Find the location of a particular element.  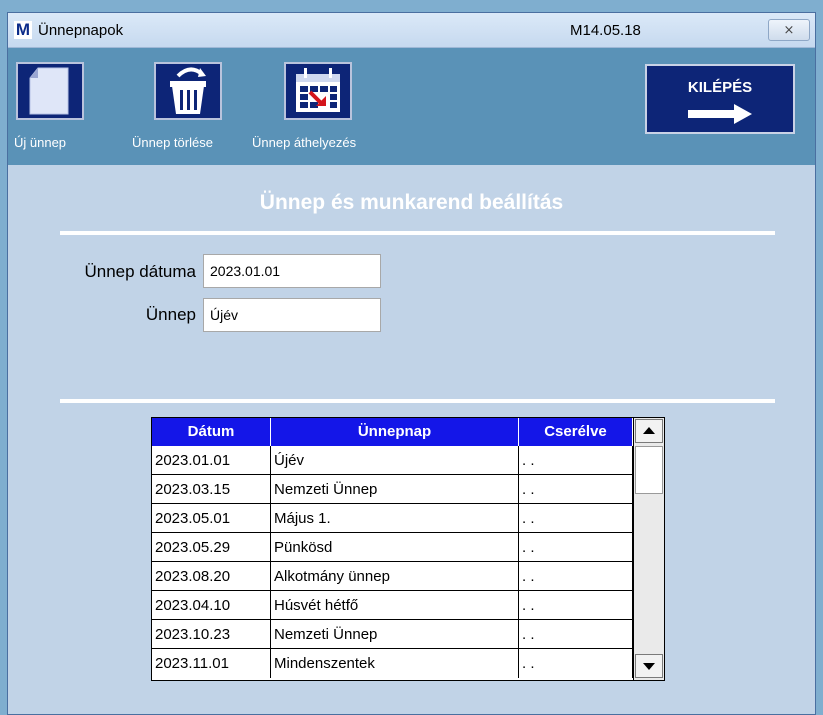

scroll-up-button is located at coordinates (649, 431).